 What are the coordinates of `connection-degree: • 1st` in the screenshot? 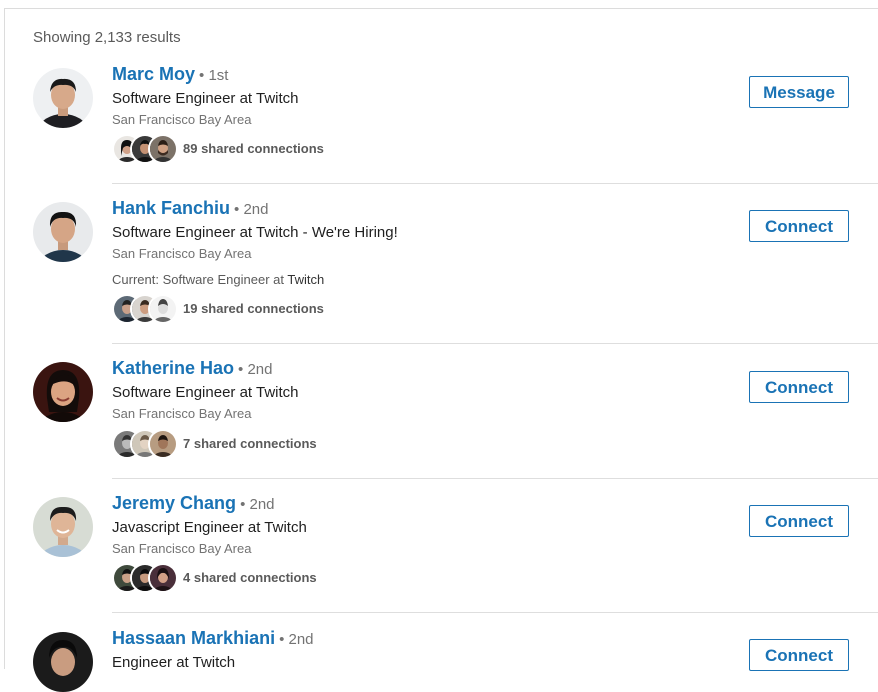 It's located at (214, 75).